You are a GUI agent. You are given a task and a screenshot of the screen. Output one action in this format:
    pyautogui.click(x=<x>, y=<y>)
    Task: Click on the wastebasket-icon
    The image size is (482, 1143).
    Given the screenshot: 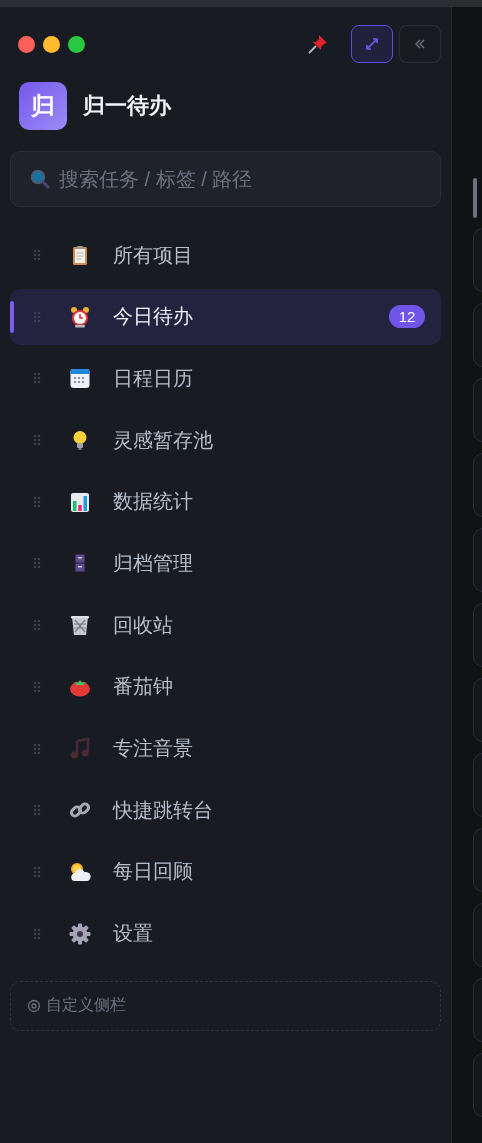 What is the action you would take?
    pyautogui.click(x=80, y=625)
    